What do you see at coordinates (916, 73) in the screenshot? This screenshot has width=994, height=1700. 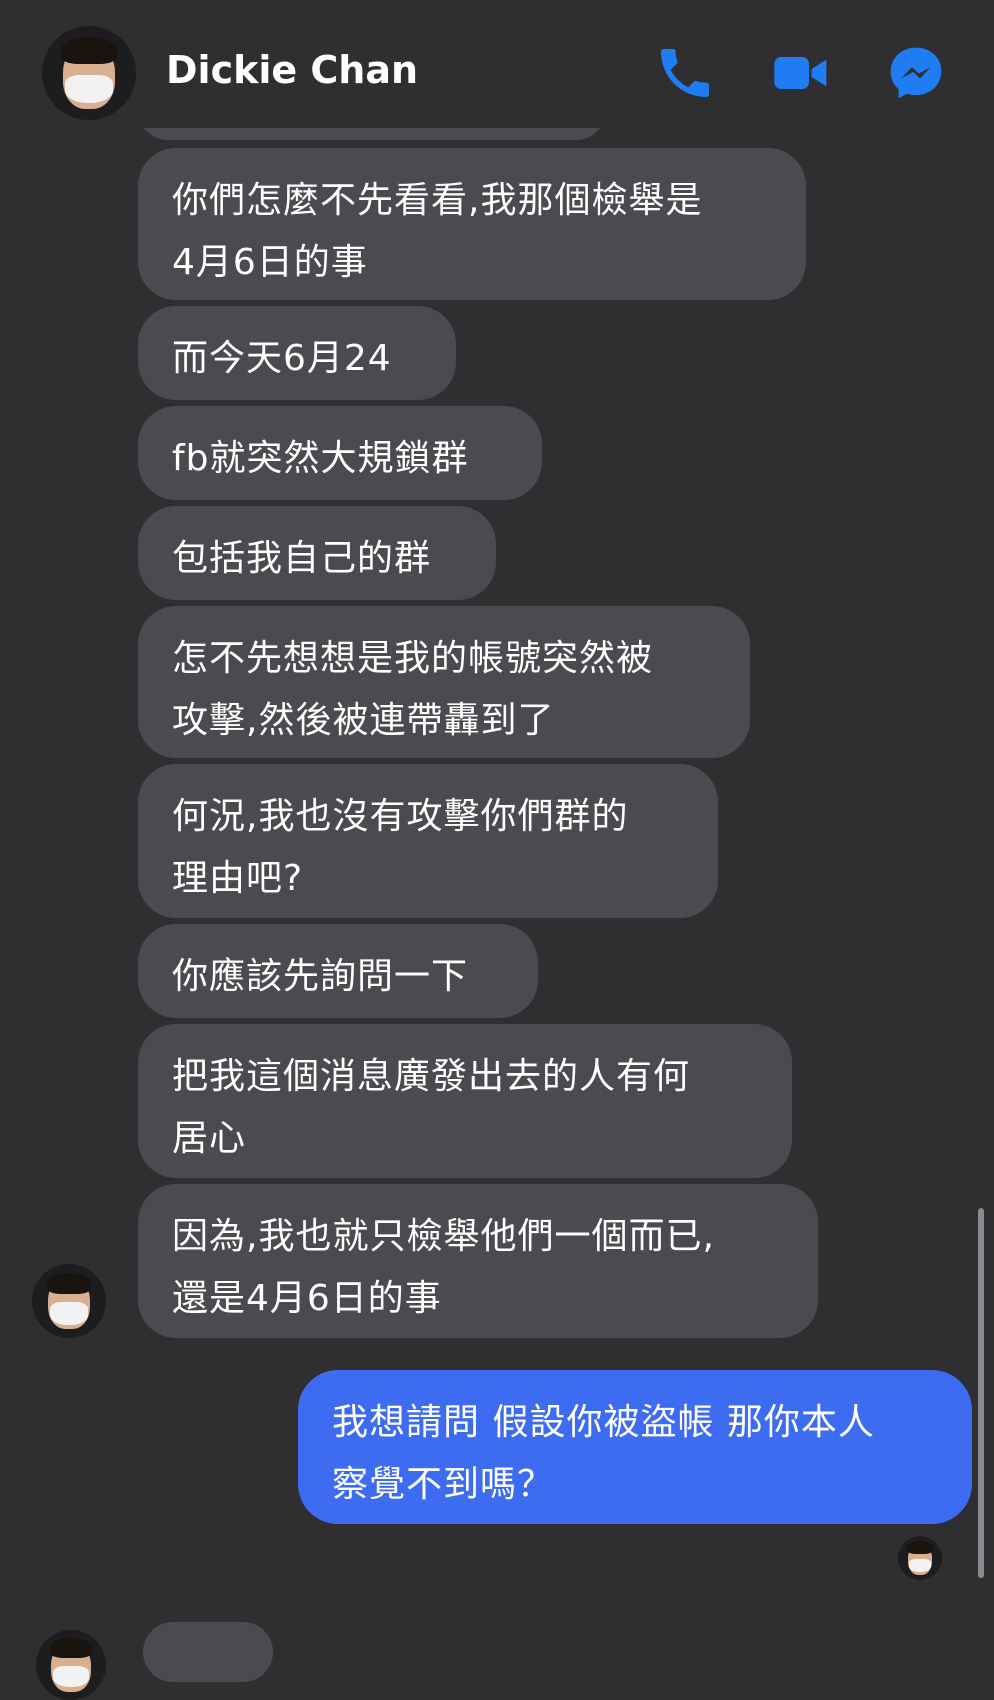 I see `messenger-icon` at bounding box center [916, 73].